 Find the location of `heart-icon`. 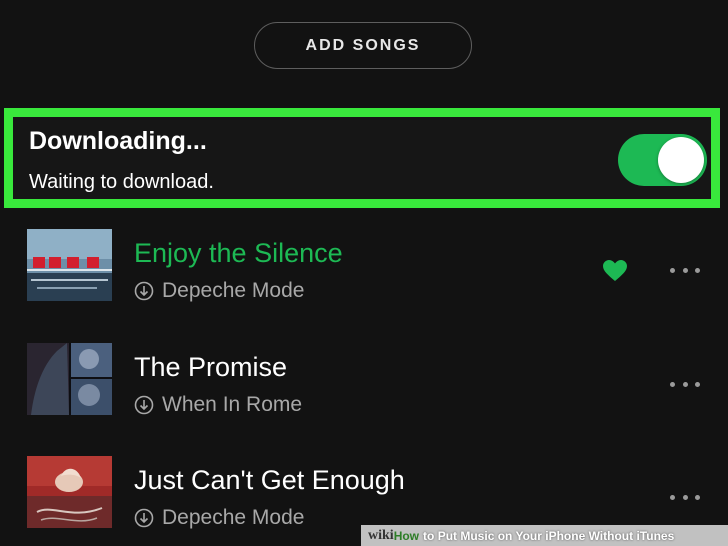

heart-icon is located at coordinates (615, 271).